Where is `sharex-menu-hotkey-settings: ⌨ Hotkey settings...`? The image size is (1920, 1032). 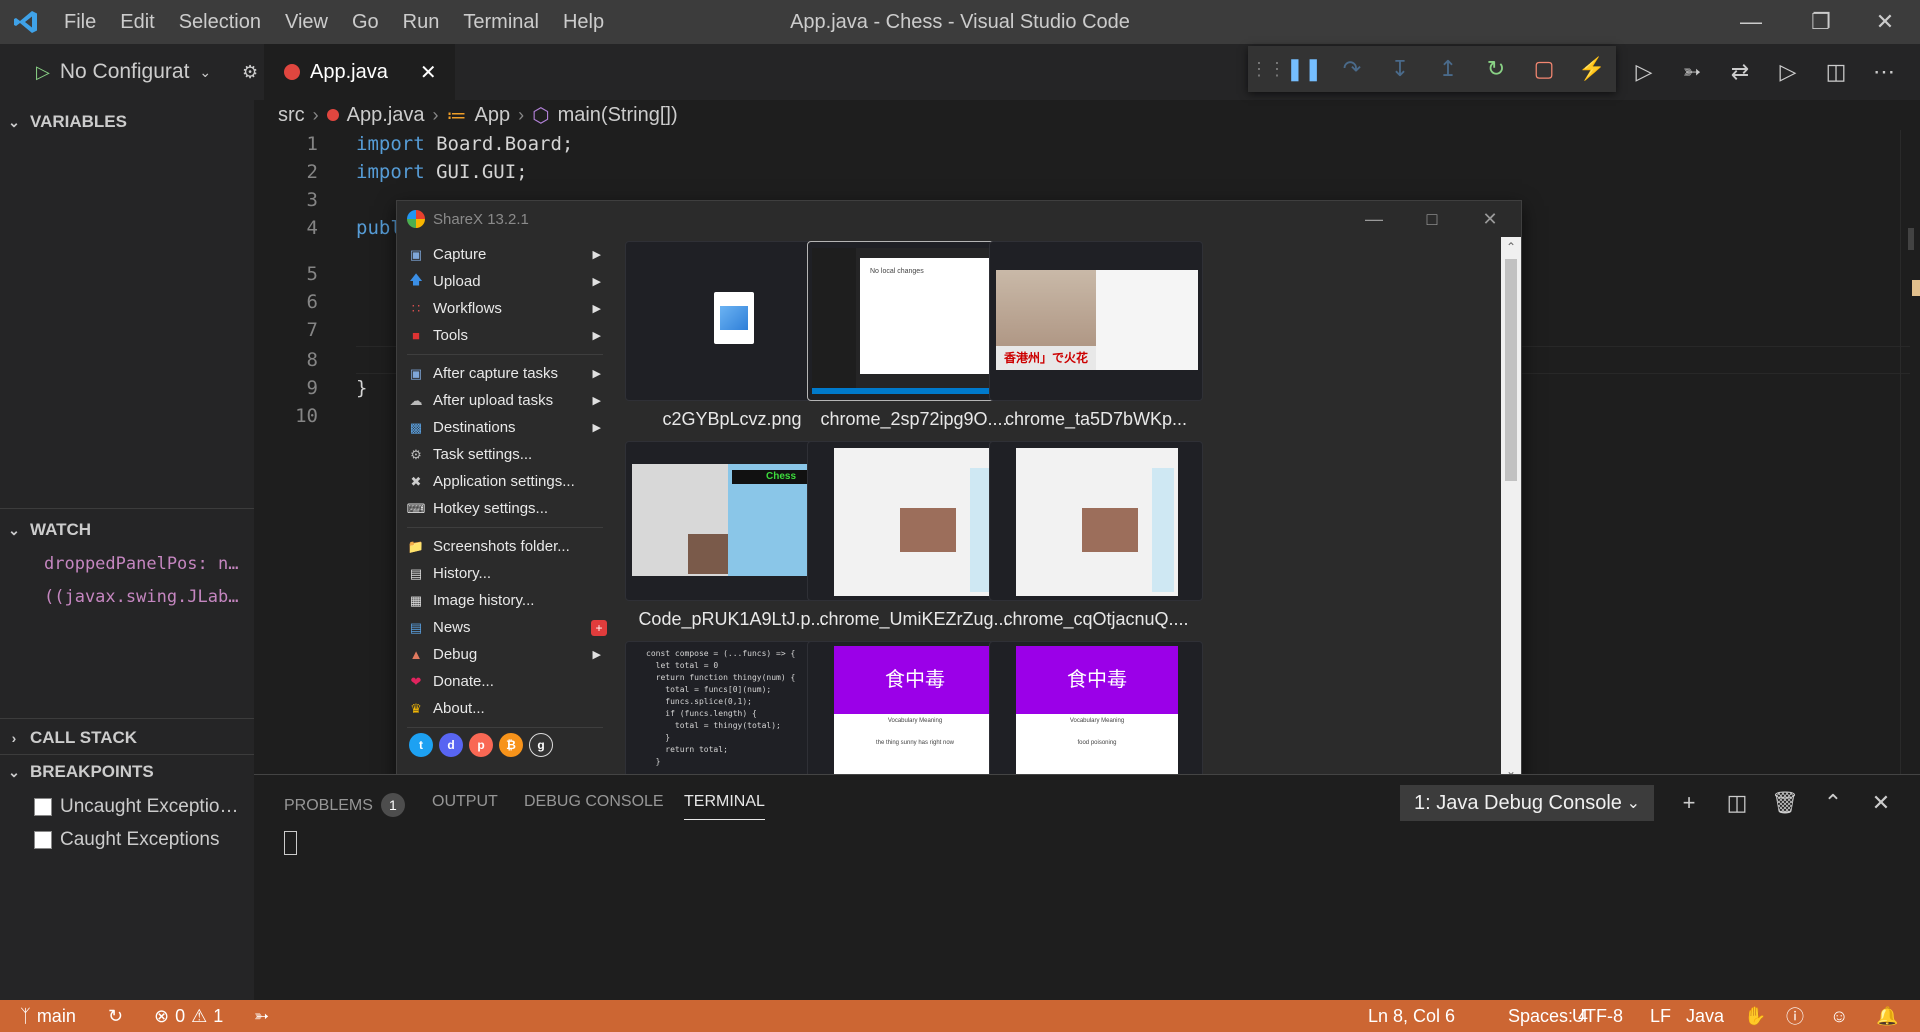
sharex-menu-hotkey-settings: ⌨ Hotkey settings... is located at coordinates (506, 508).